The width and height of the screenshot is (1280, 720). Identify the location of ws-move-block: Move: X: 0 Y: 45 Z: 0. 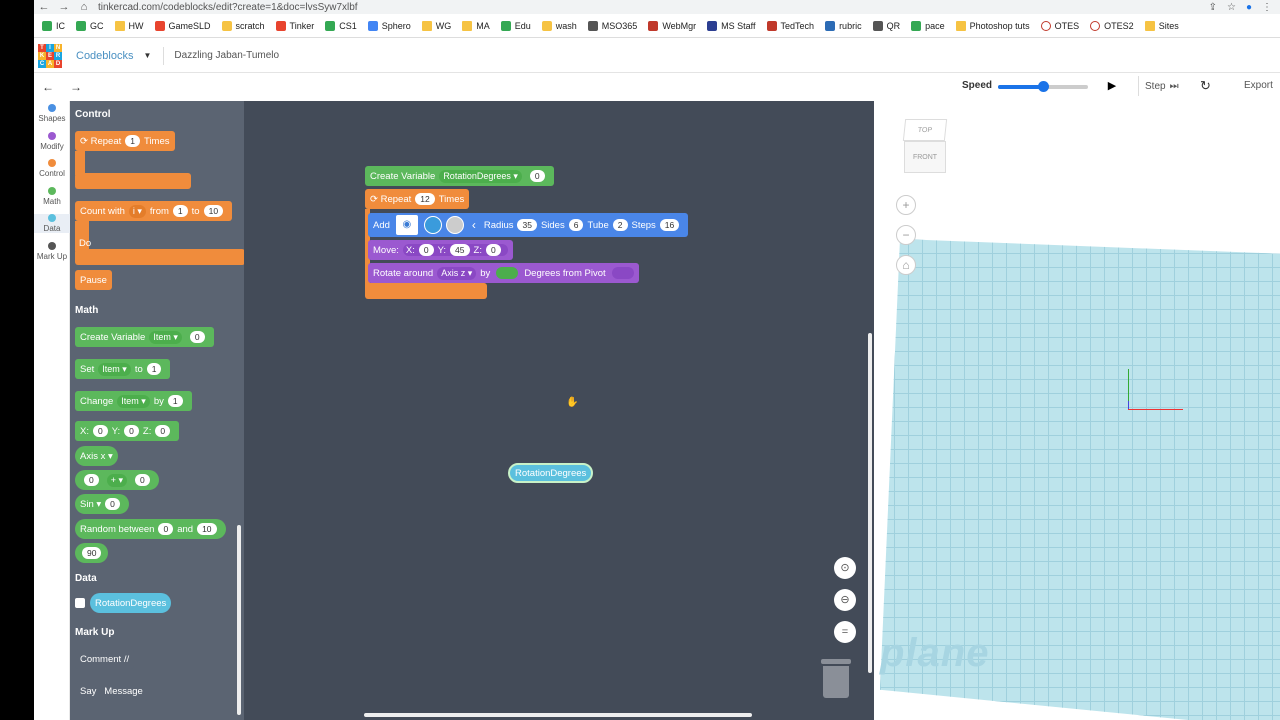
(440, 250).